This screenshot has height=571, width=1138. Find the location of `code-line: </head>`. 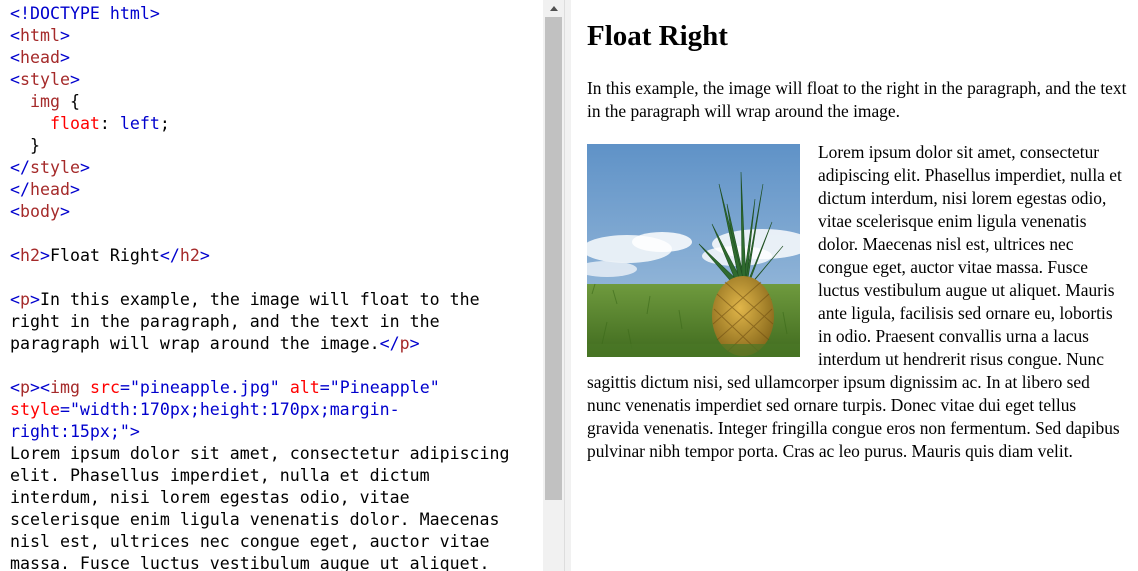

code-line: </head> is located at coordinates (274, 190).